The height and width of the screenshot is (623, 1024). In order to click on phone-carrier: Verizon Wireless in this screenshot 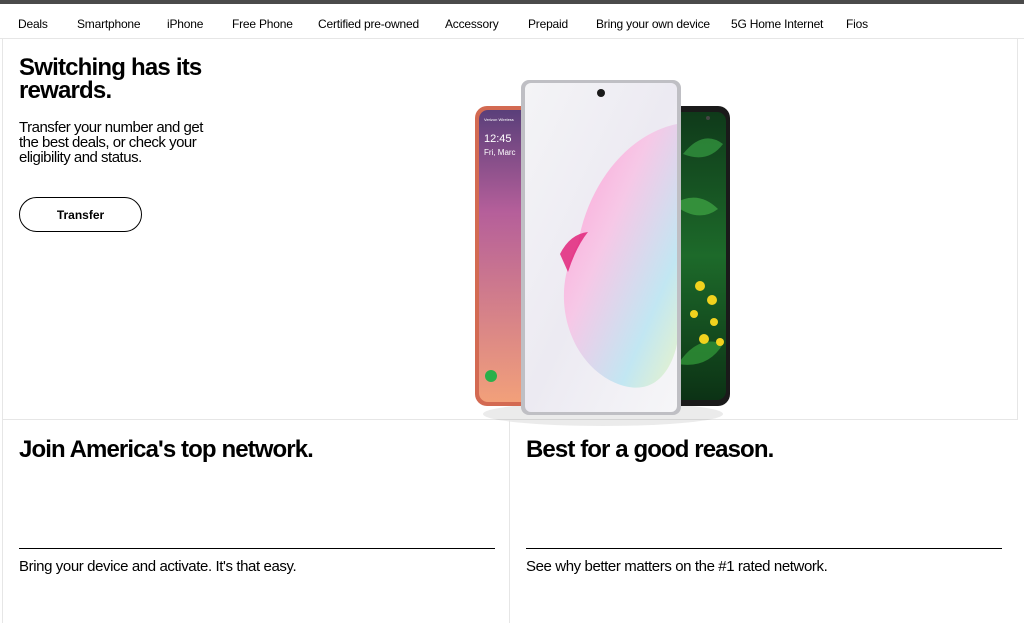, I will do `click(499, 119)`.